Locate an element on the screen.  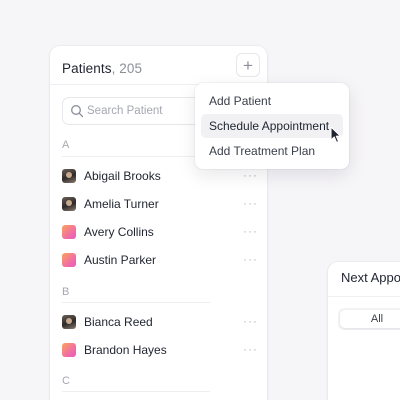
plus-icon: + is located at coordinates (248, 65).